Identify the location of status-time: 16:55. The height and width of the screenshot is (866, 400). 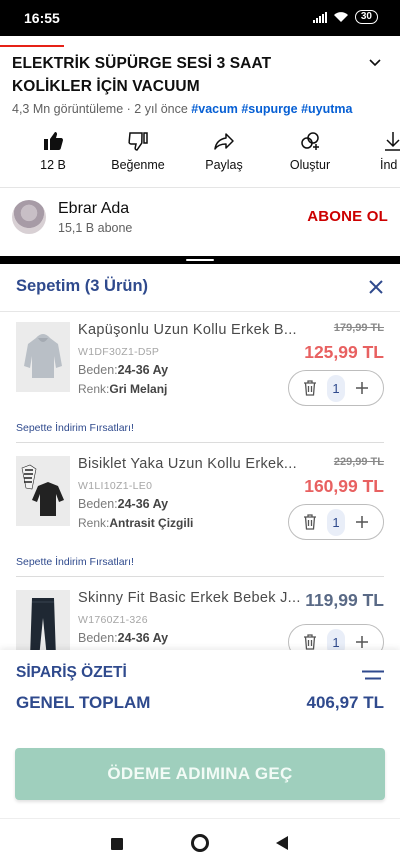
(42, 18).